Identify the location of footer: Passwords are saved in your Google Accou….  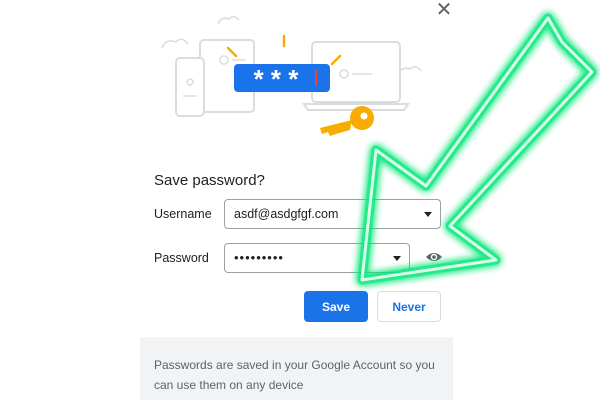
(296, 368).